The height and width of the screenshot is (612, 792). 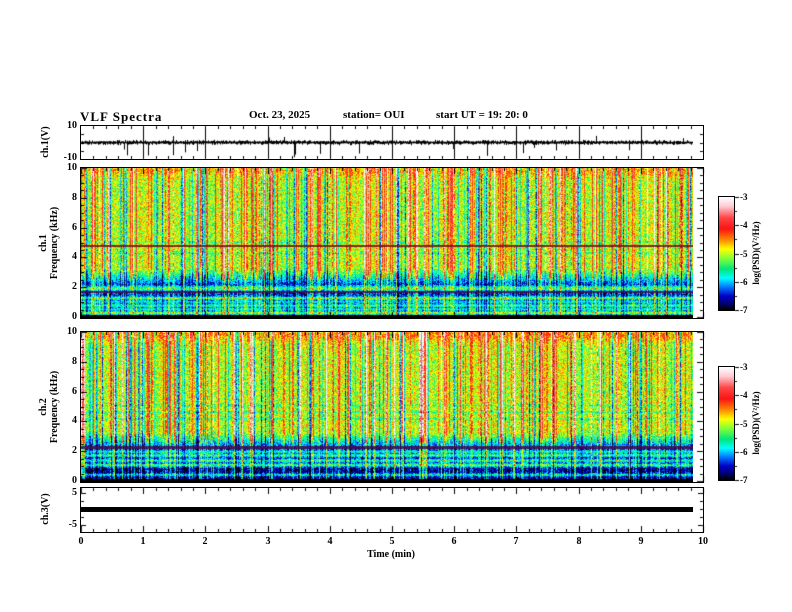 I want to click on colorbar-ch1-gradient, so click(x=726, y=253).